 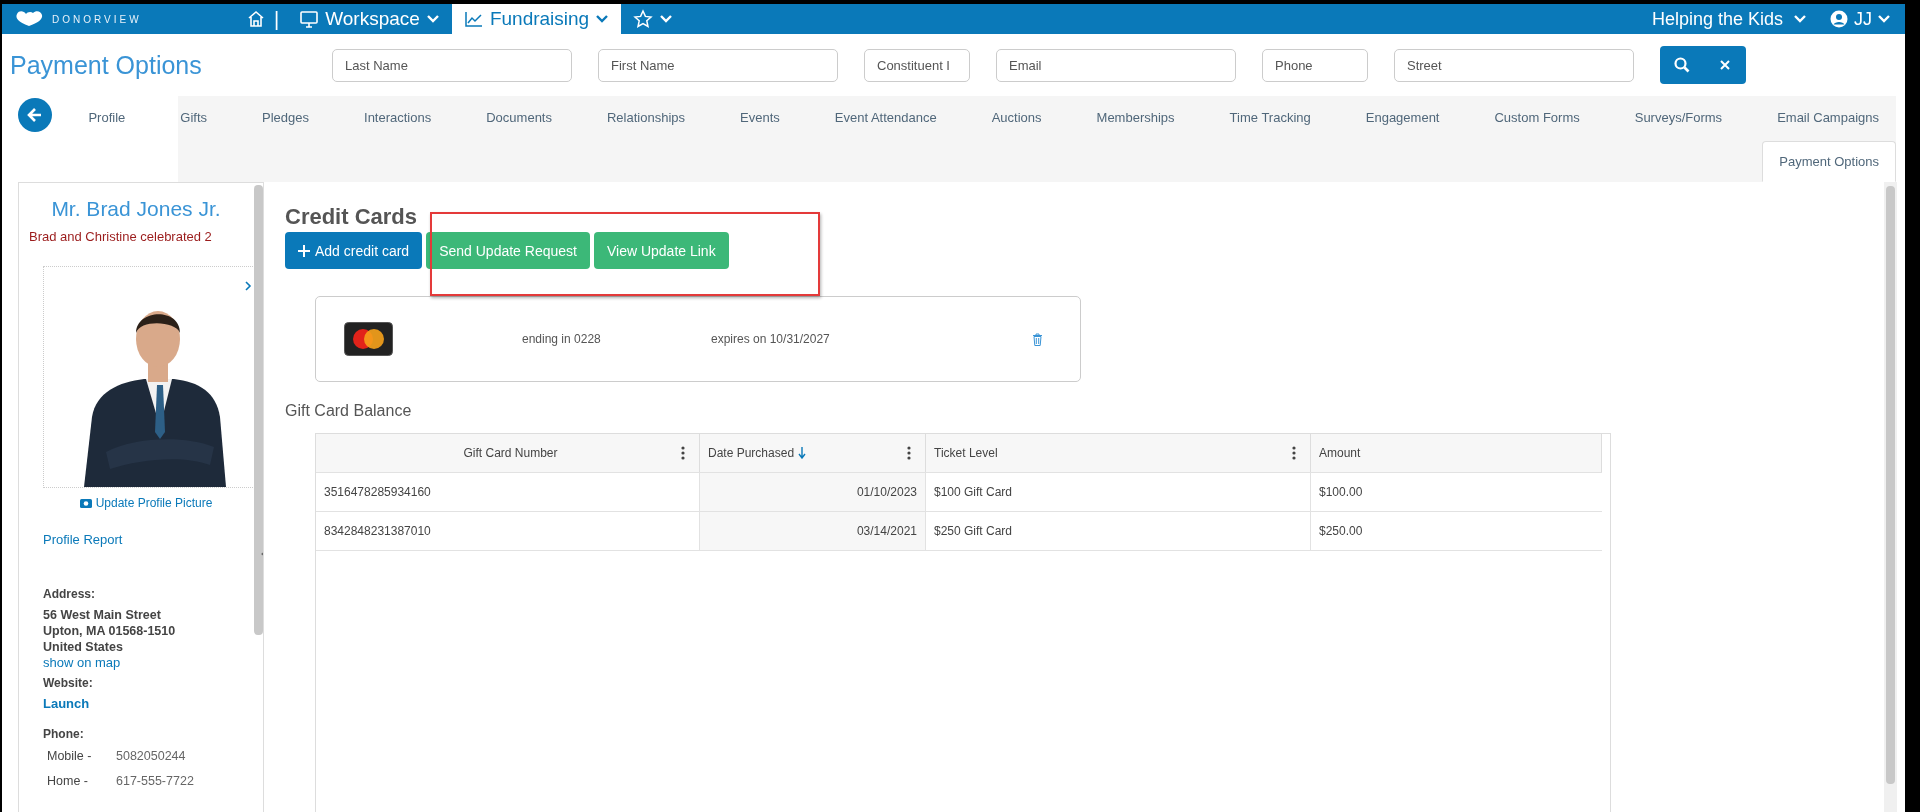 I want to click on column-header: Amount, so click(x=1456, y=453).